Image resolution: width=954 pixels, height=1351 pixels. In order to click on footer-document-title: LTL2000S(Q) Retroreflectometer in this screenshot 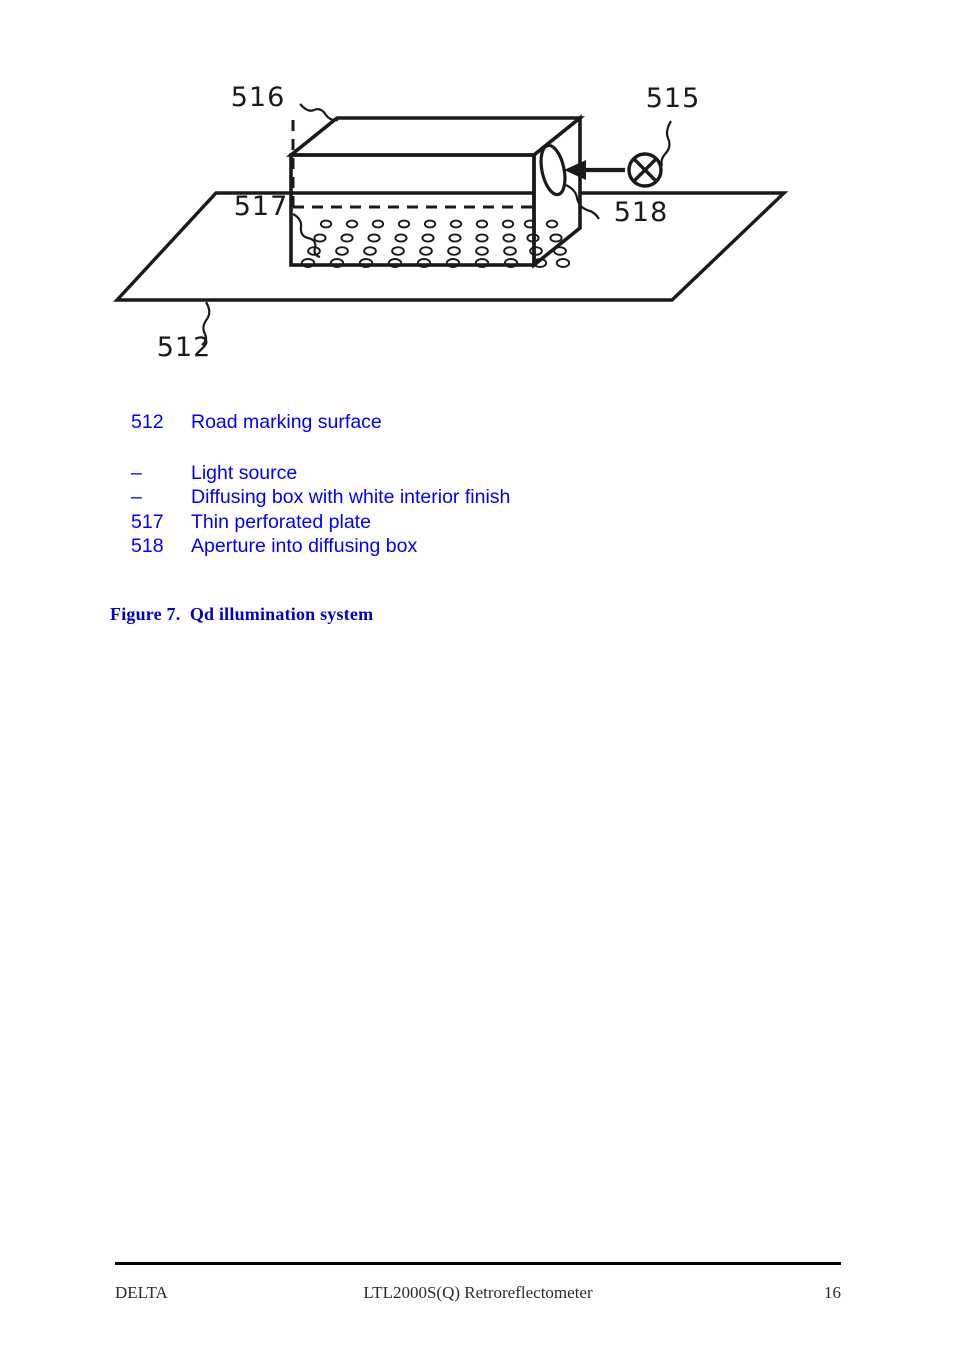, I will do `click(478, 1292)`.